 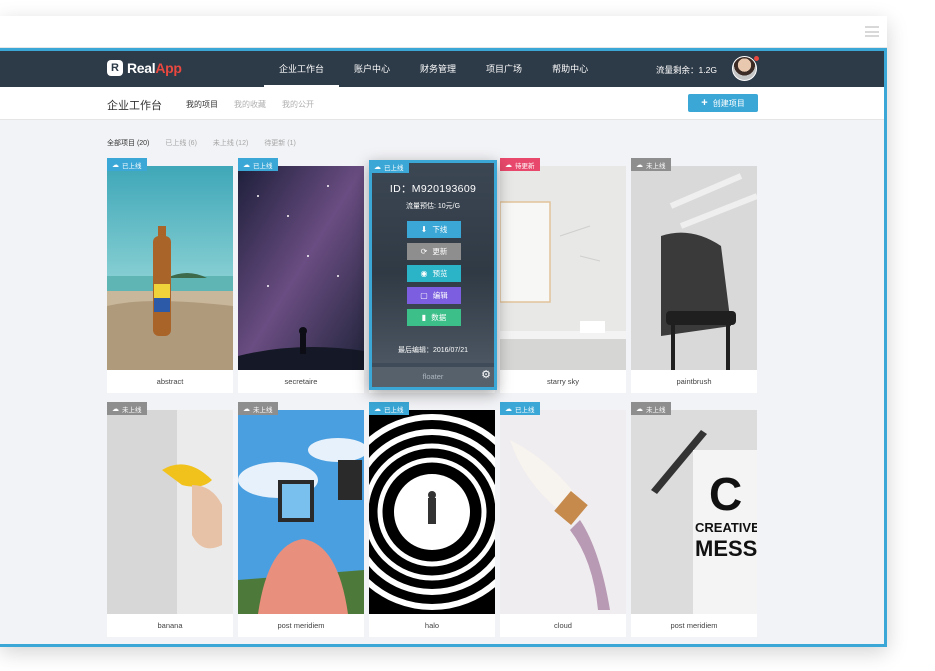 I want to click on traffic-quota: 流量剩余：1.2G, so click(x=686, y=70).